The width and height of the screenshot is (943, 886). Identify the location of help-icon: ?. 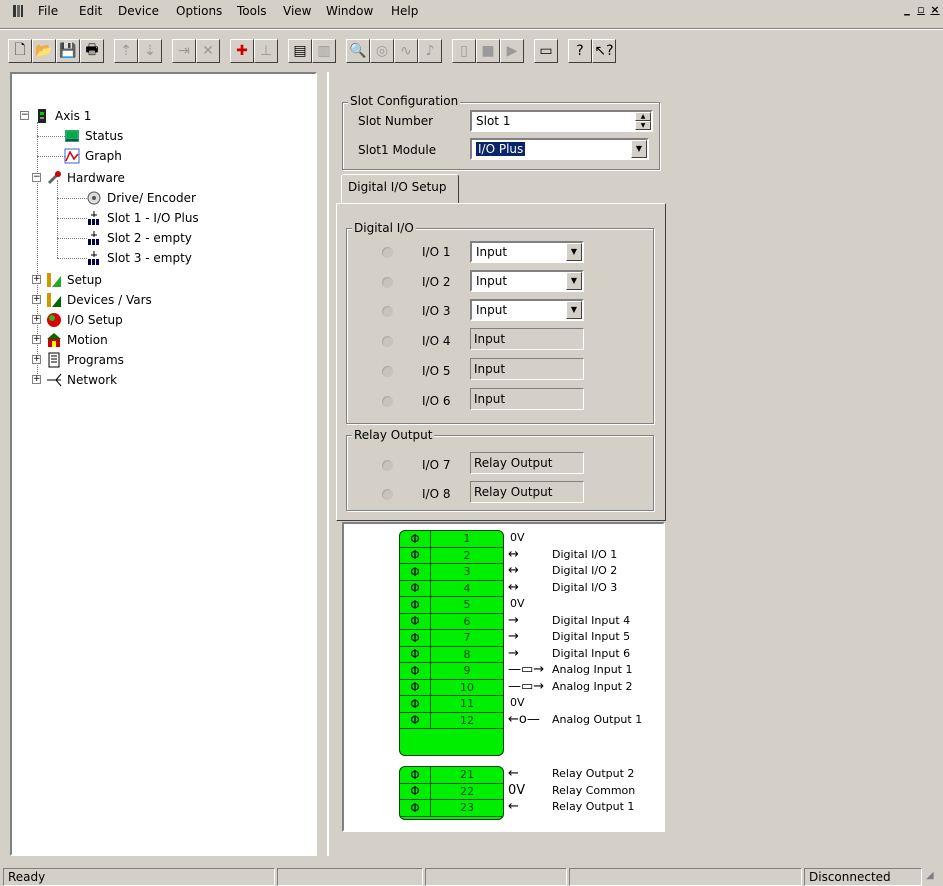
(580, 51).